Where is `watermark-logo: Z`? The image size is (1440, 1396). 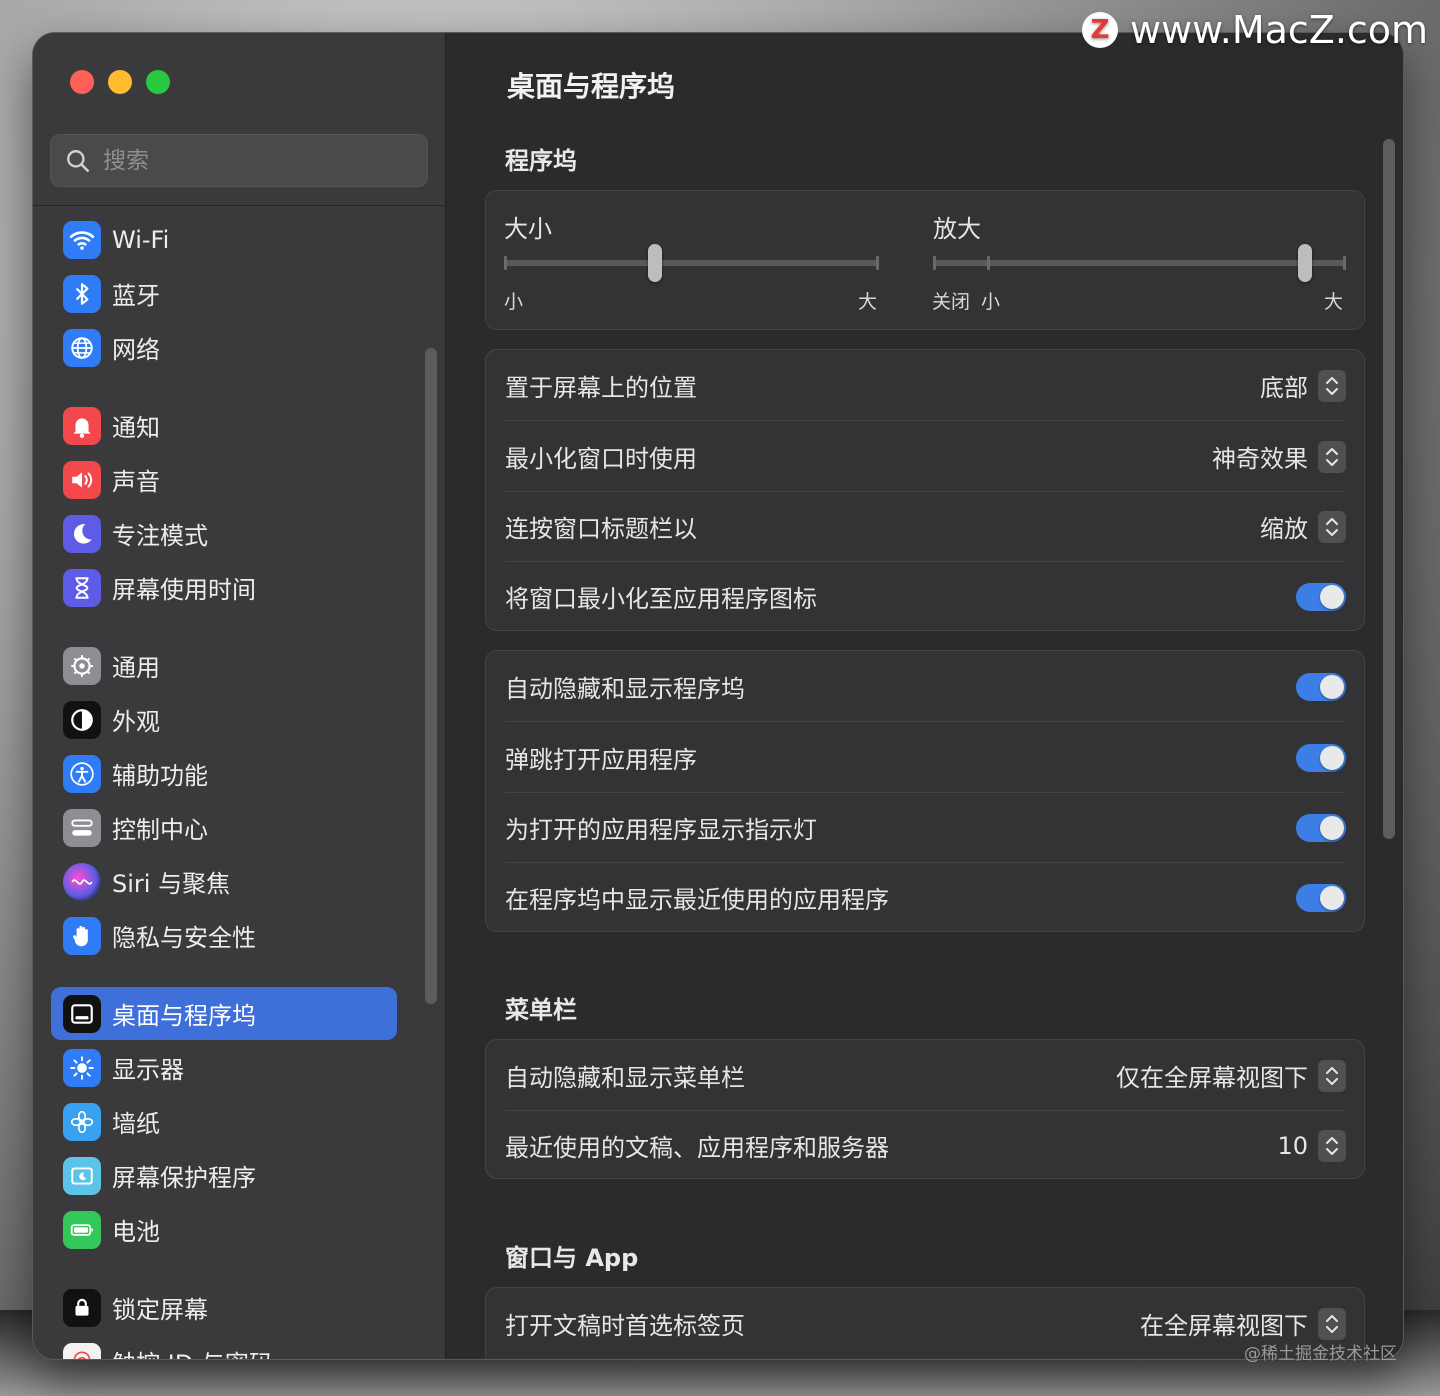 watermark-logo: Z is located at coordinates (1100, 30).